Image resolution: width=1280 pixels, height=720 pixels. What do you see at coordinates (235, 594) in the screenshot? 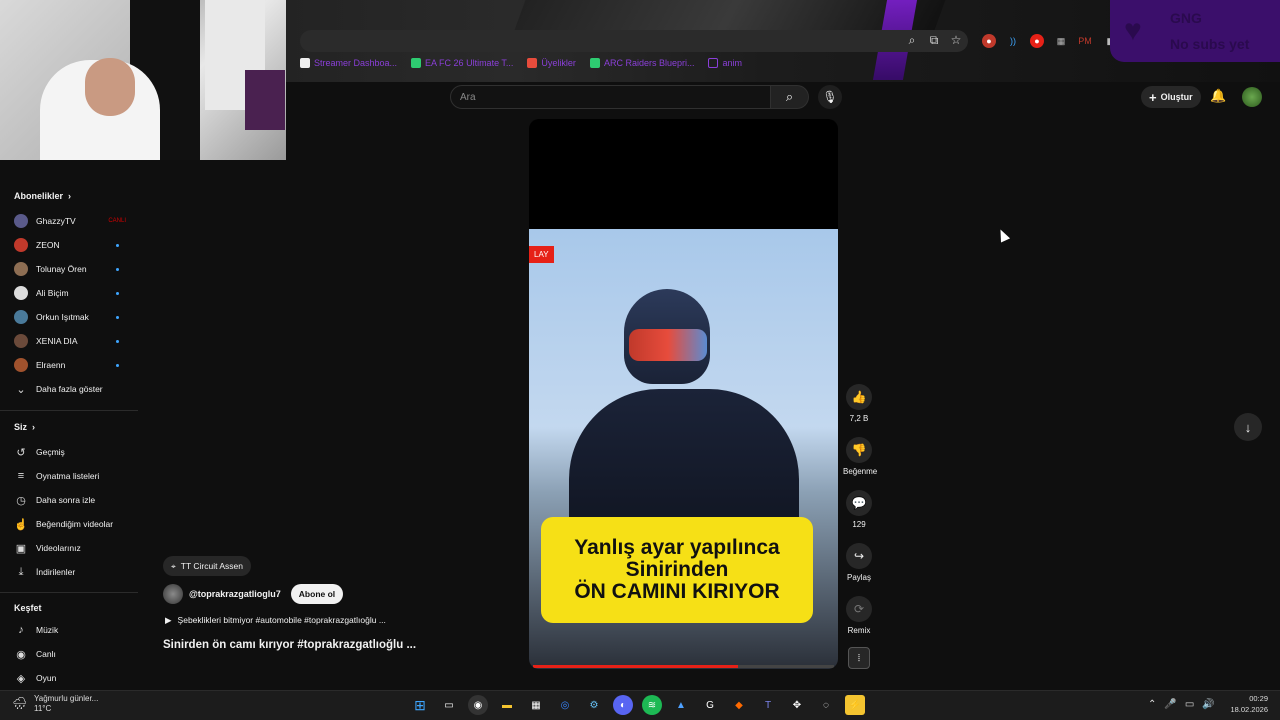
I see `channel-name: @toprakrazgatlioglu7` at bounding box center [235, 594].